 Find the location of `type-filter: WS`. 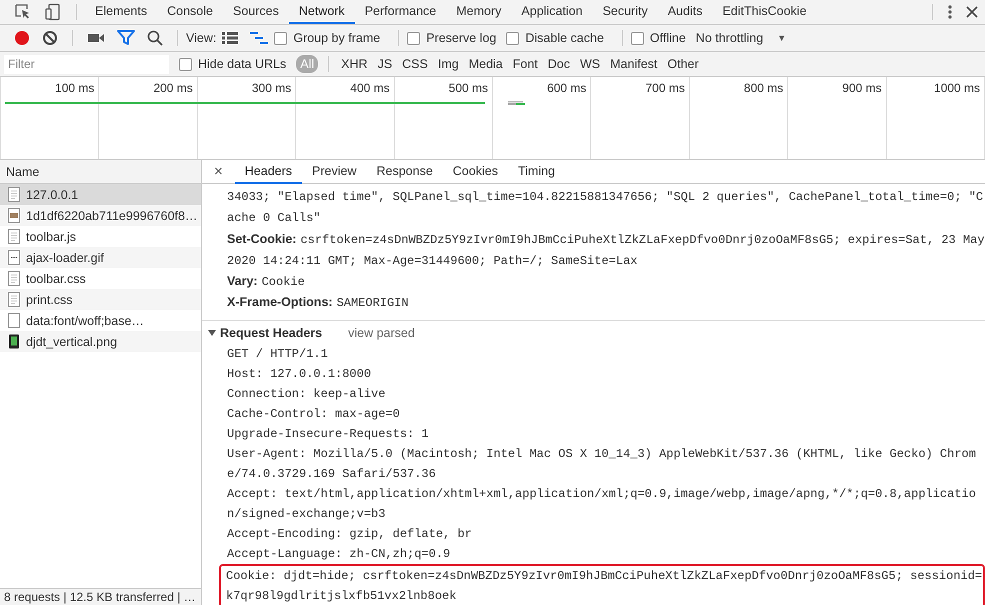

type-filter: WS is located at coordinates (590, 64).